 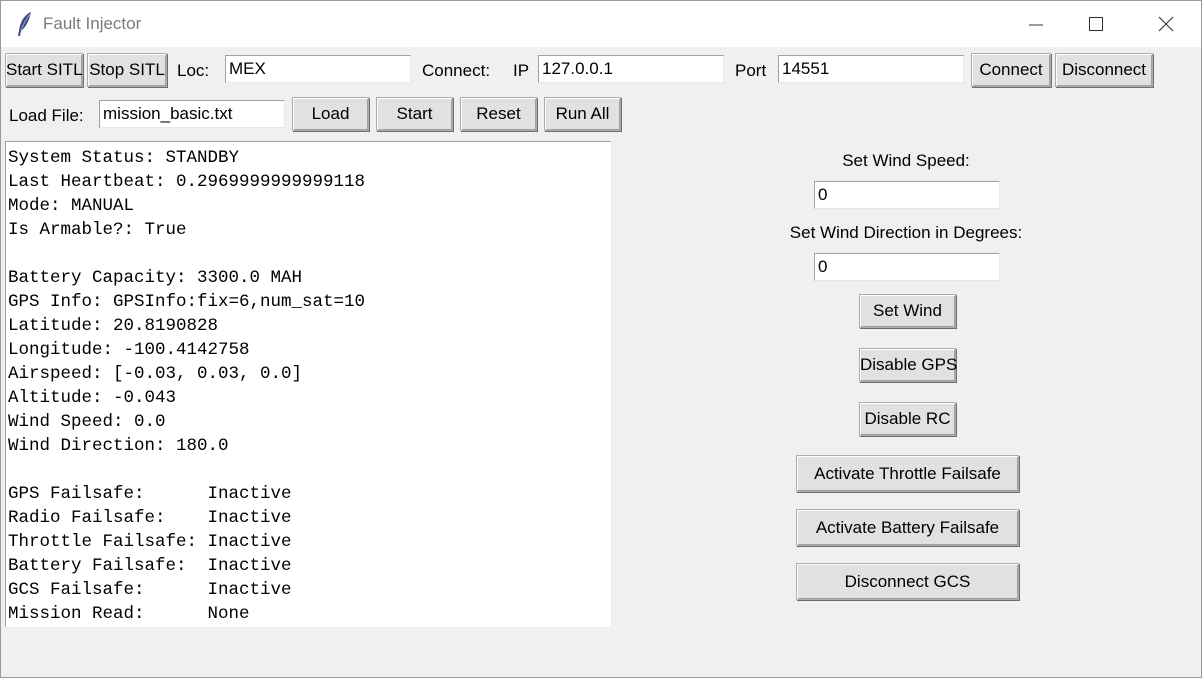 What do you see at coordinates (124, 158) in the screenshot?
I see `status-line: System Status: STANDBY` at bounding box center [124, 158].